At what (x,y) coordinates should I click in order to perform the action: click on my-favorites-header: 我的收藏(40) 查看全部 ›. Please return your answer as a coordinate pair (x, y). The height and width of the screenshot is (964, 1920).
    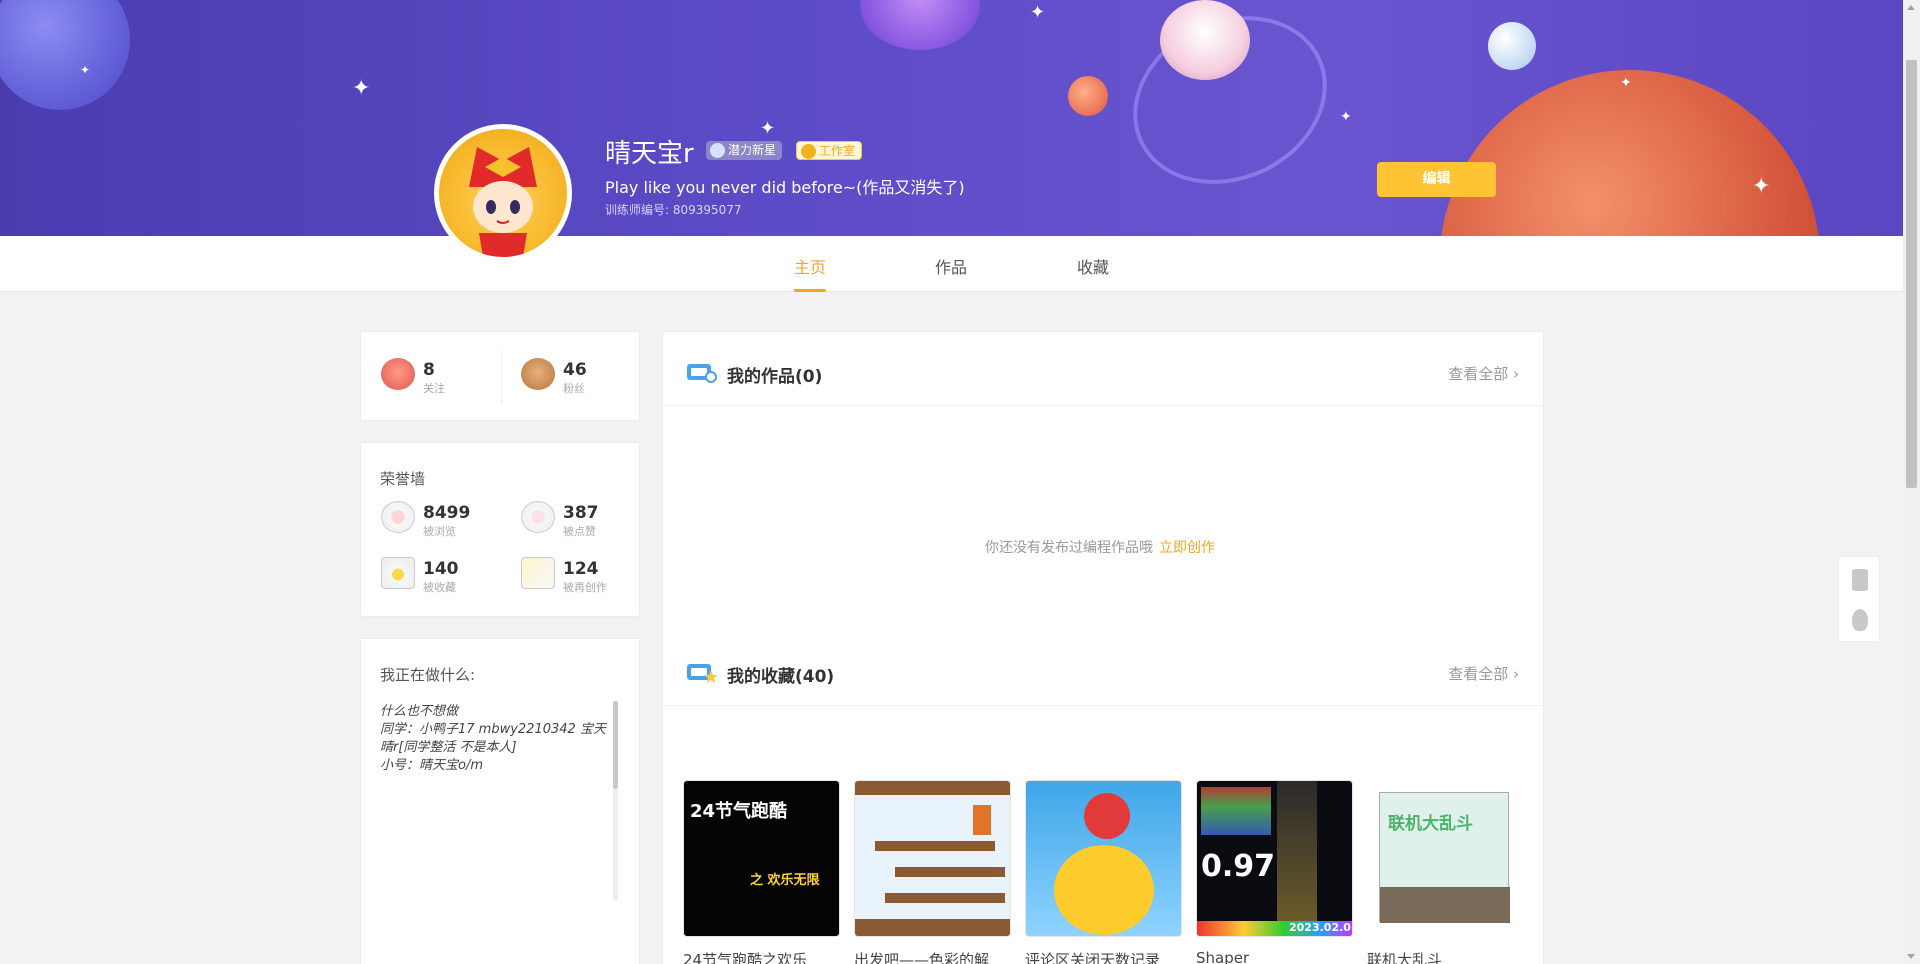
    Looking at the image, I should click on (1104, 669).